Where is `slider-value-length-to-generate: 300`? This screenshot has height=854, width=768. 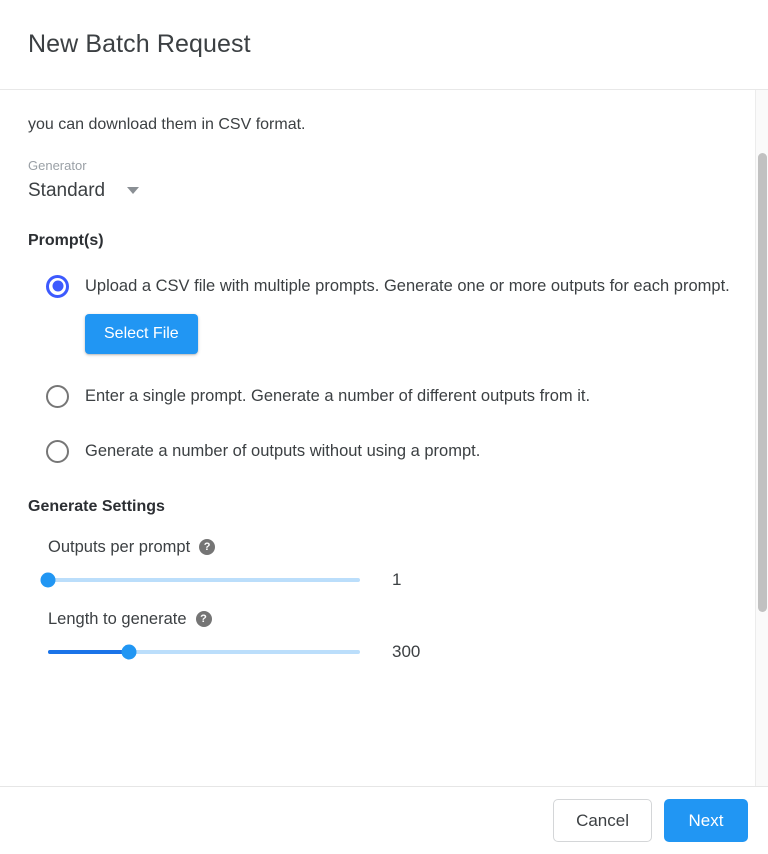 slider-value-length-to-generate: 300 is located at coordinates (406, 651).